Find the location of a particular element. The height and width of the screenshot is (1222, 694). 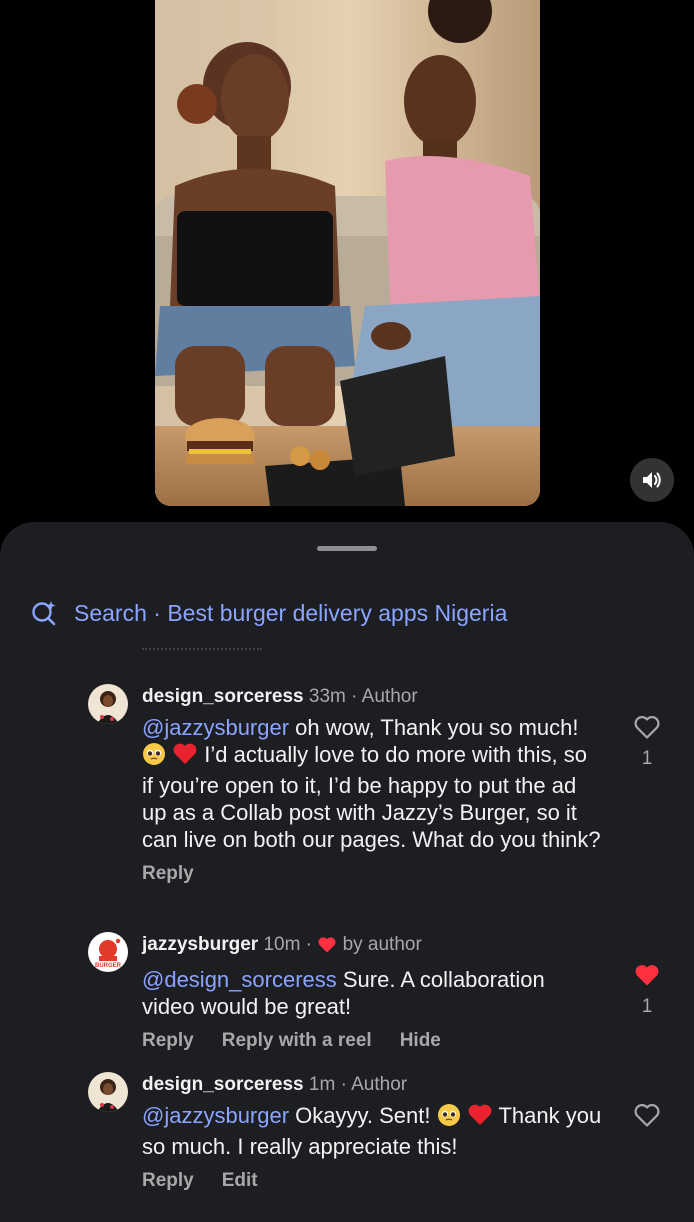

comment-actions: Reply Reply with a reel Hide is located at coordinates (372, 1041).